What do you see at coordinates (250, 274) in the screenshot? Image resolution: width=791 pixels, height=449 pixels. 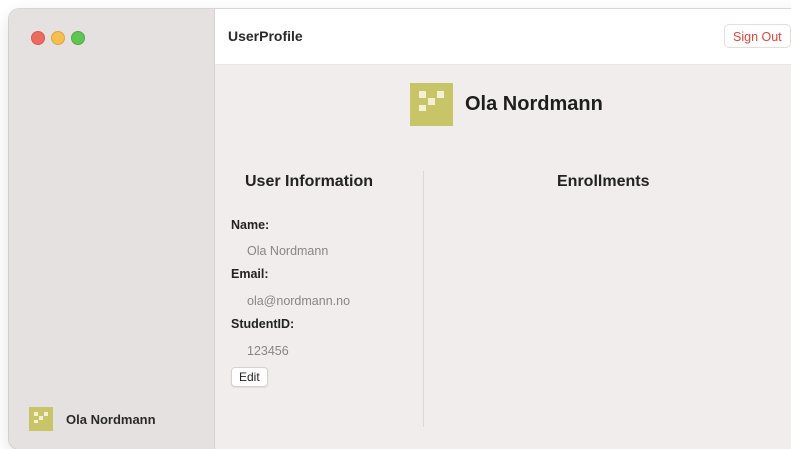 I see `email-label: Email:` at bounding box center [250, 274].